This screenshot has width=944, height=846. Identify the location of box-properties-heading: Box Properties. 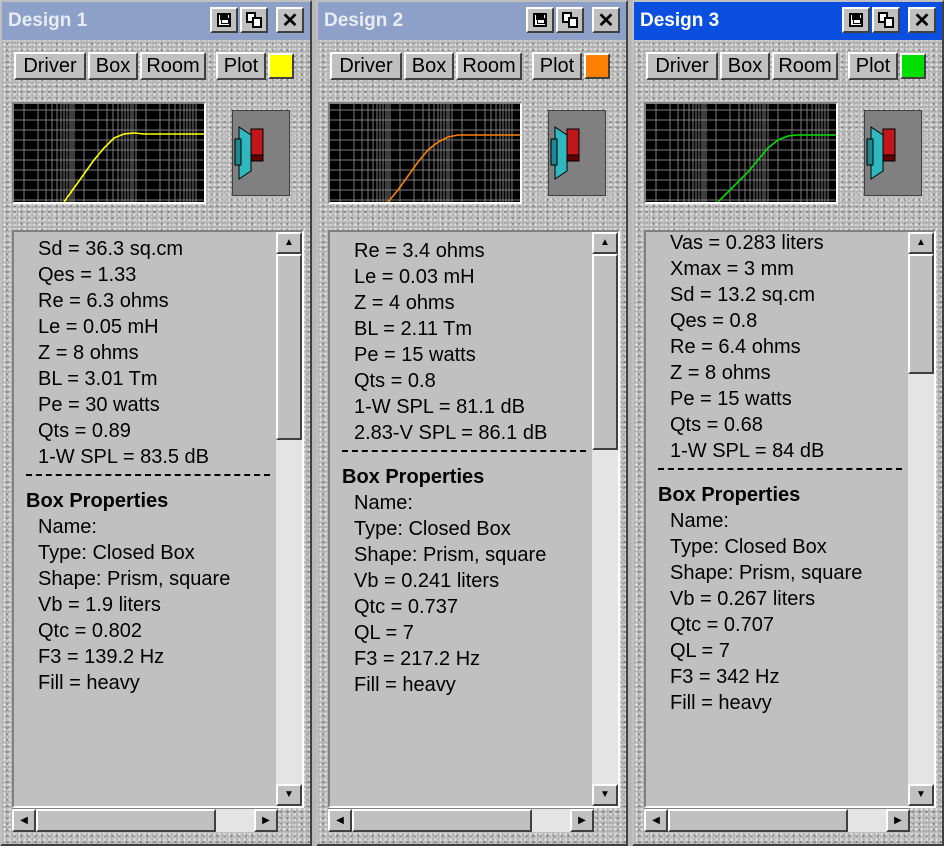
(413, 477).